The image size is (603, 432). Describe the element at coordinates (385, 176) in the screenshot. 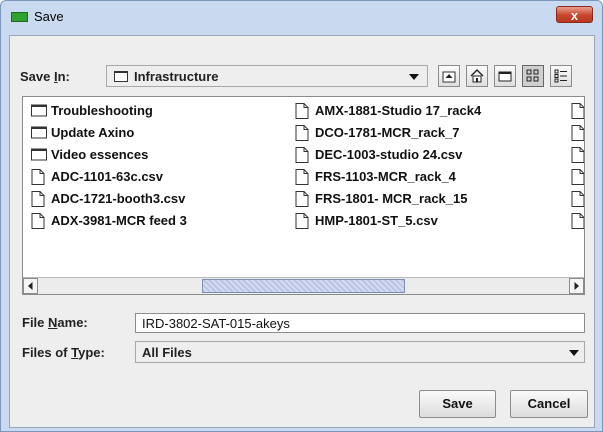

I see `file-list-item-name: FRS-1103-MCR_rack_4` at that location.